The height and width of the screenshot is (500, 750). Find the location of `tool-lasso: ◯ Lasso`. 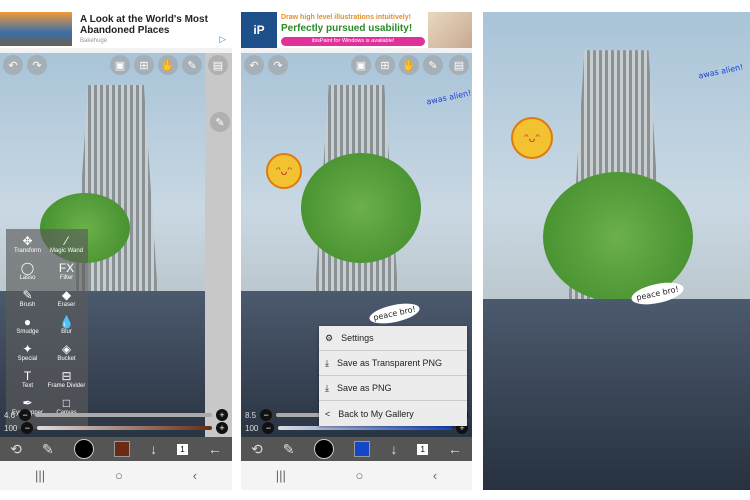

tool-lasso: ◯ Lasso is located at coordinates (27, 271).